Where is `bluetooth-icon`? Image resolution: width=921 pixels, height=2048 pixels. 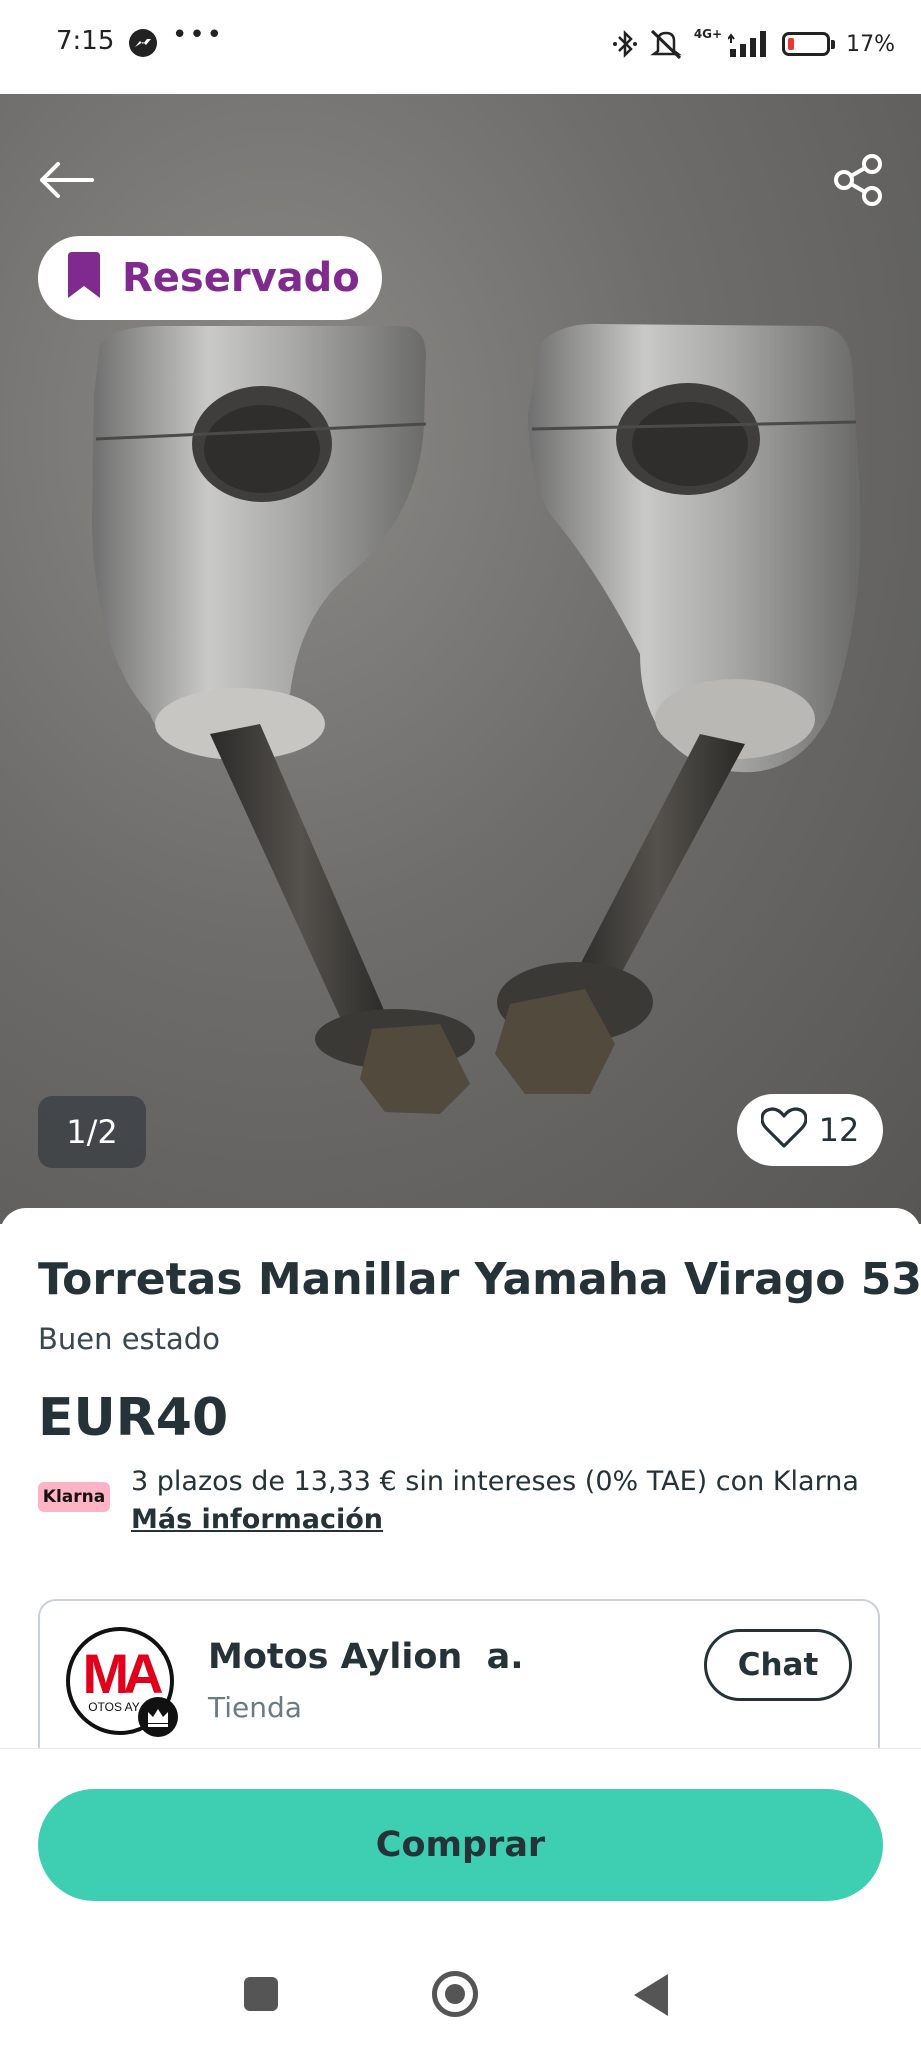
bluetooth-icon is located at coordinates (625, 44).